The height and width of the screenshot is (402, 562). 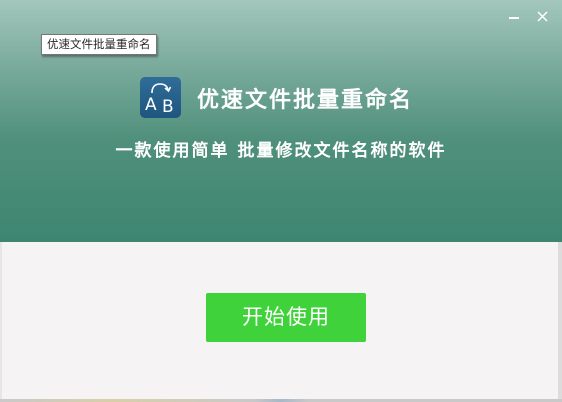 I want to click on close-icon, so click(x=542, y=16).